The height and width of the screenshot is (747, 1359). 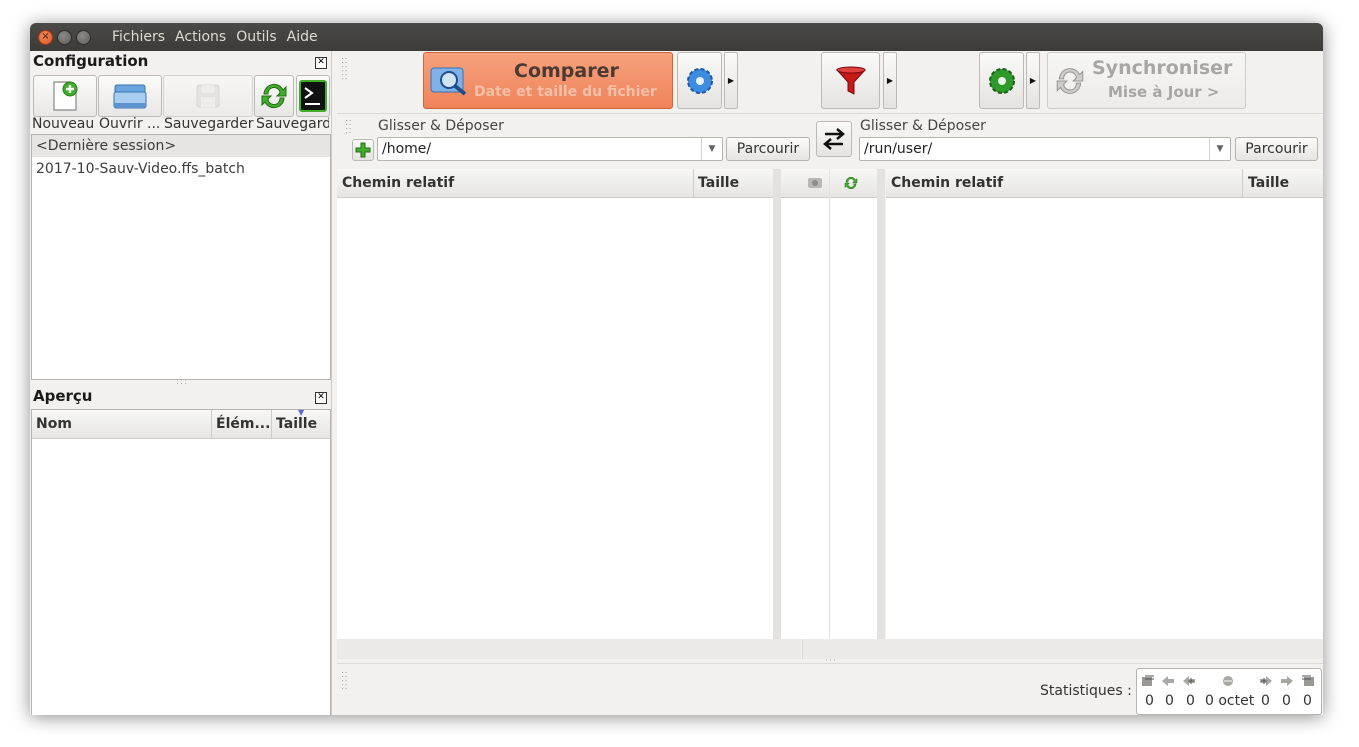 What do you see at coordinates (321, 398) in the screenshot?
I see `overview-panel-close-button: ✕` at bounding box center [321, 398].